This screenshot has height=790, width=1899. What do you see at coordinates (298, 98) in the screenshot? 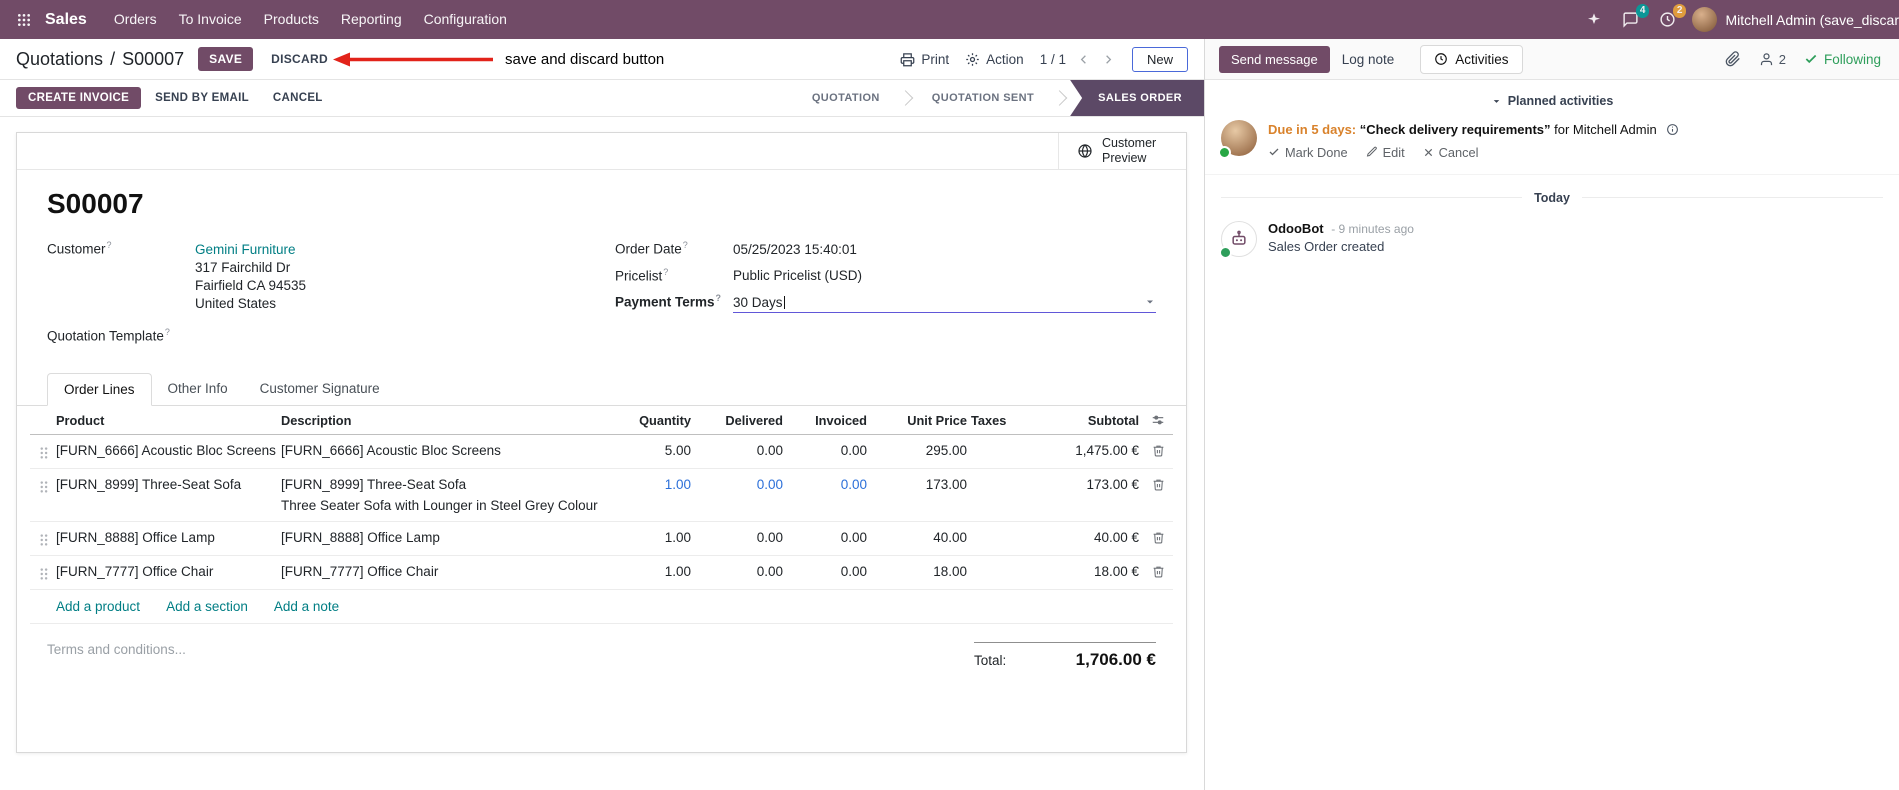
I see `cancel-button: CANCEL` at bounding box center [298, 98].